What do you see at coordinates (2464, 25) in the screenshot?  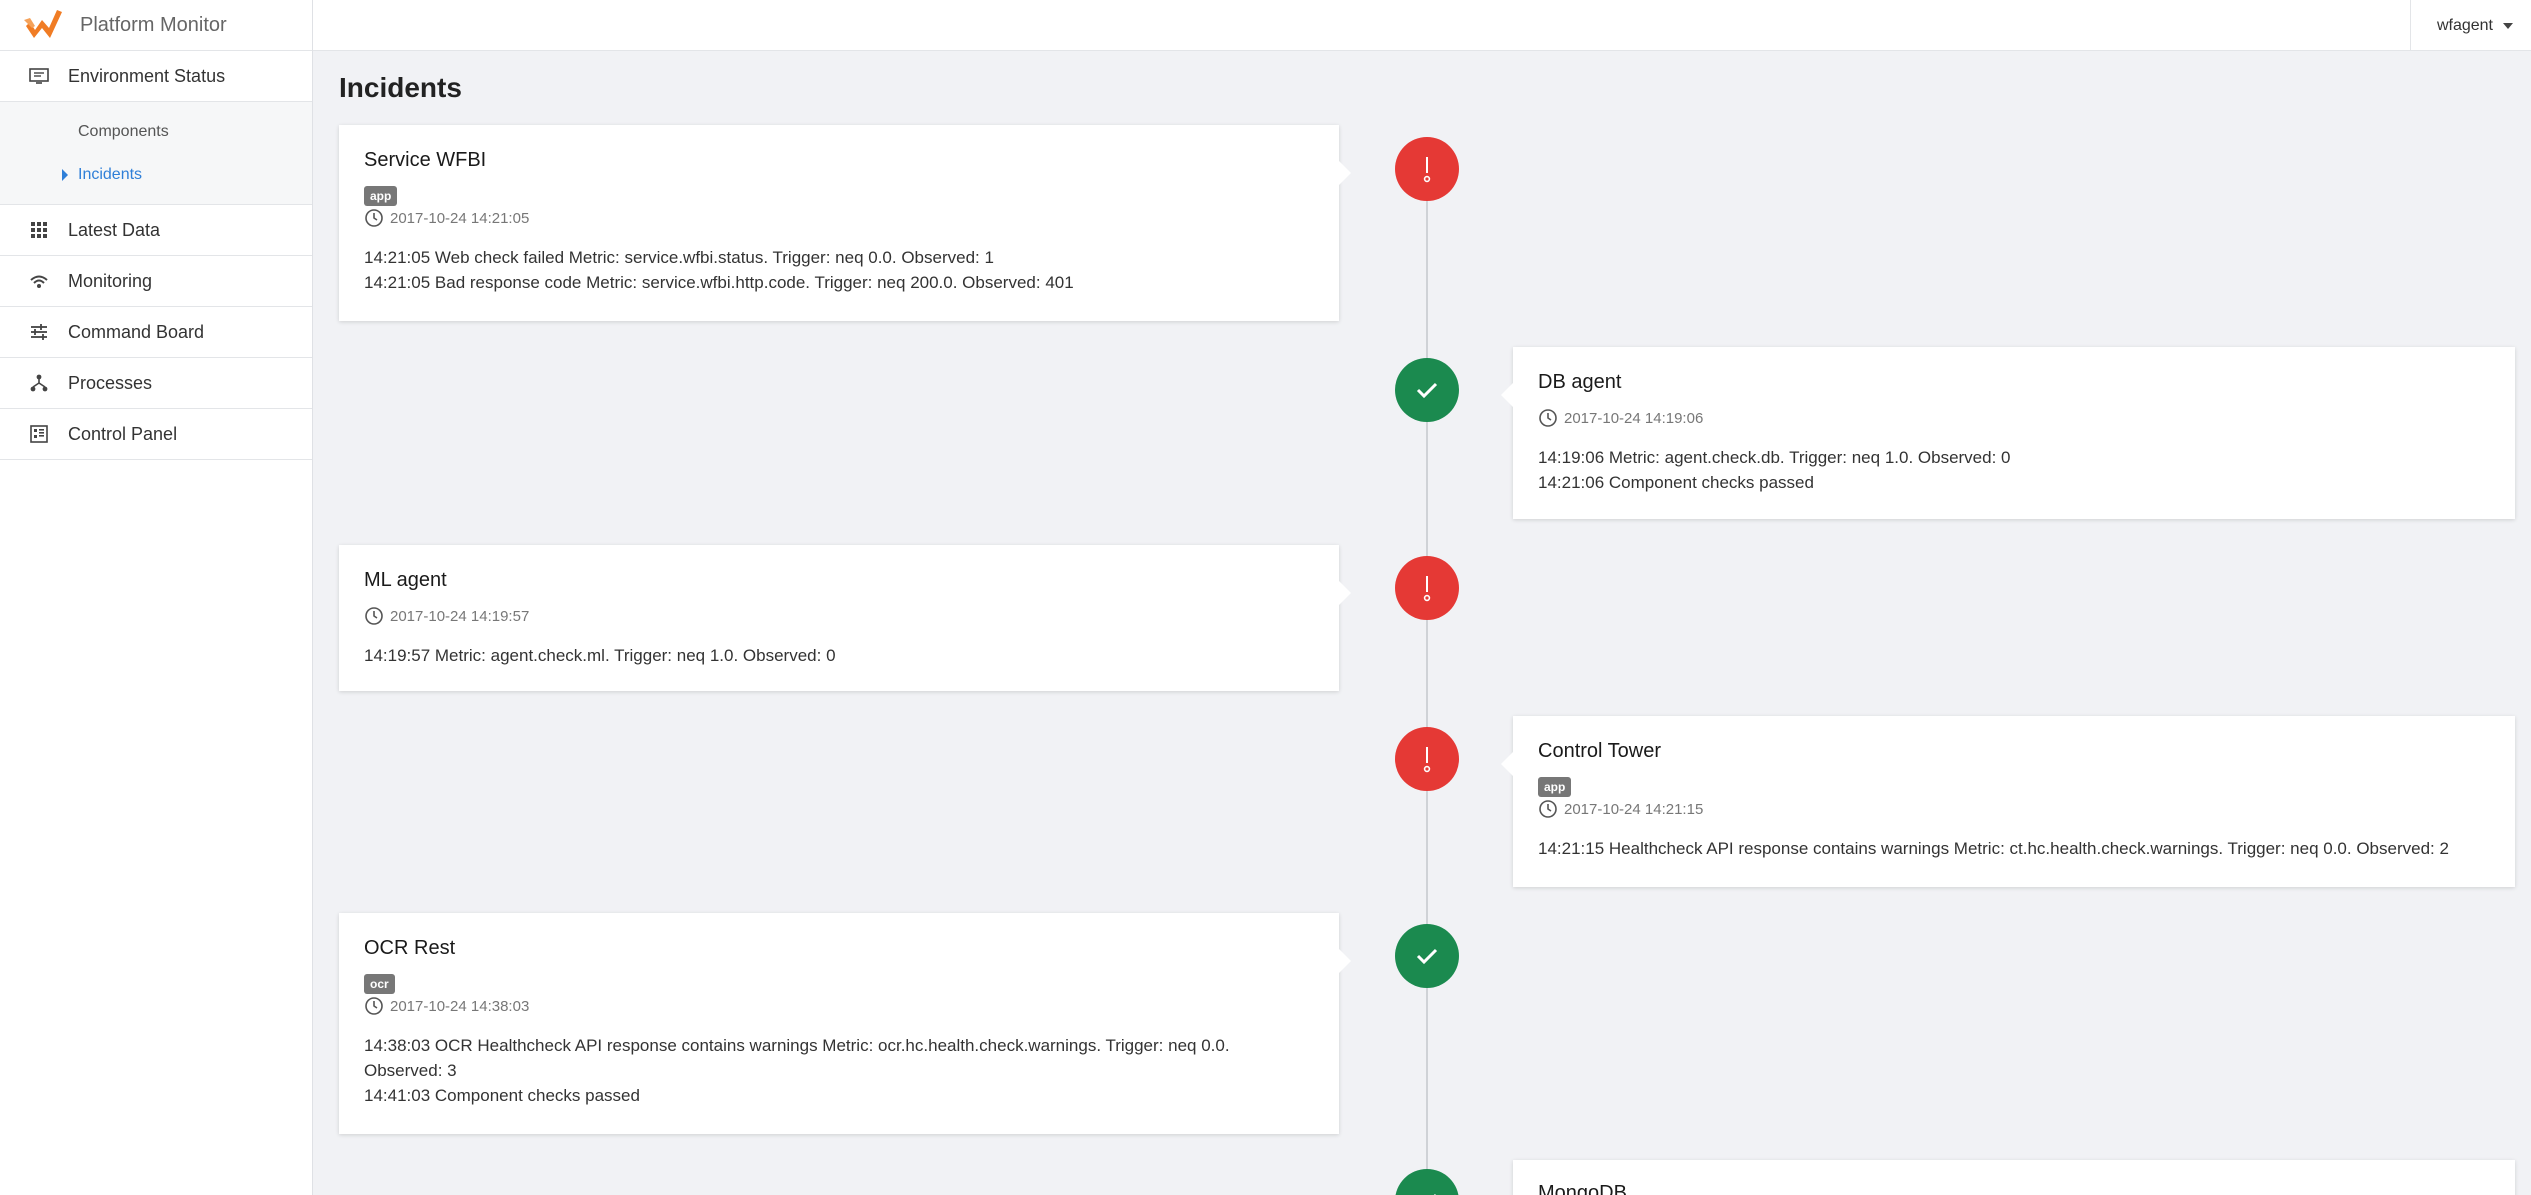 I see `user-name: wfagent` at bounding box center [2464, 25].